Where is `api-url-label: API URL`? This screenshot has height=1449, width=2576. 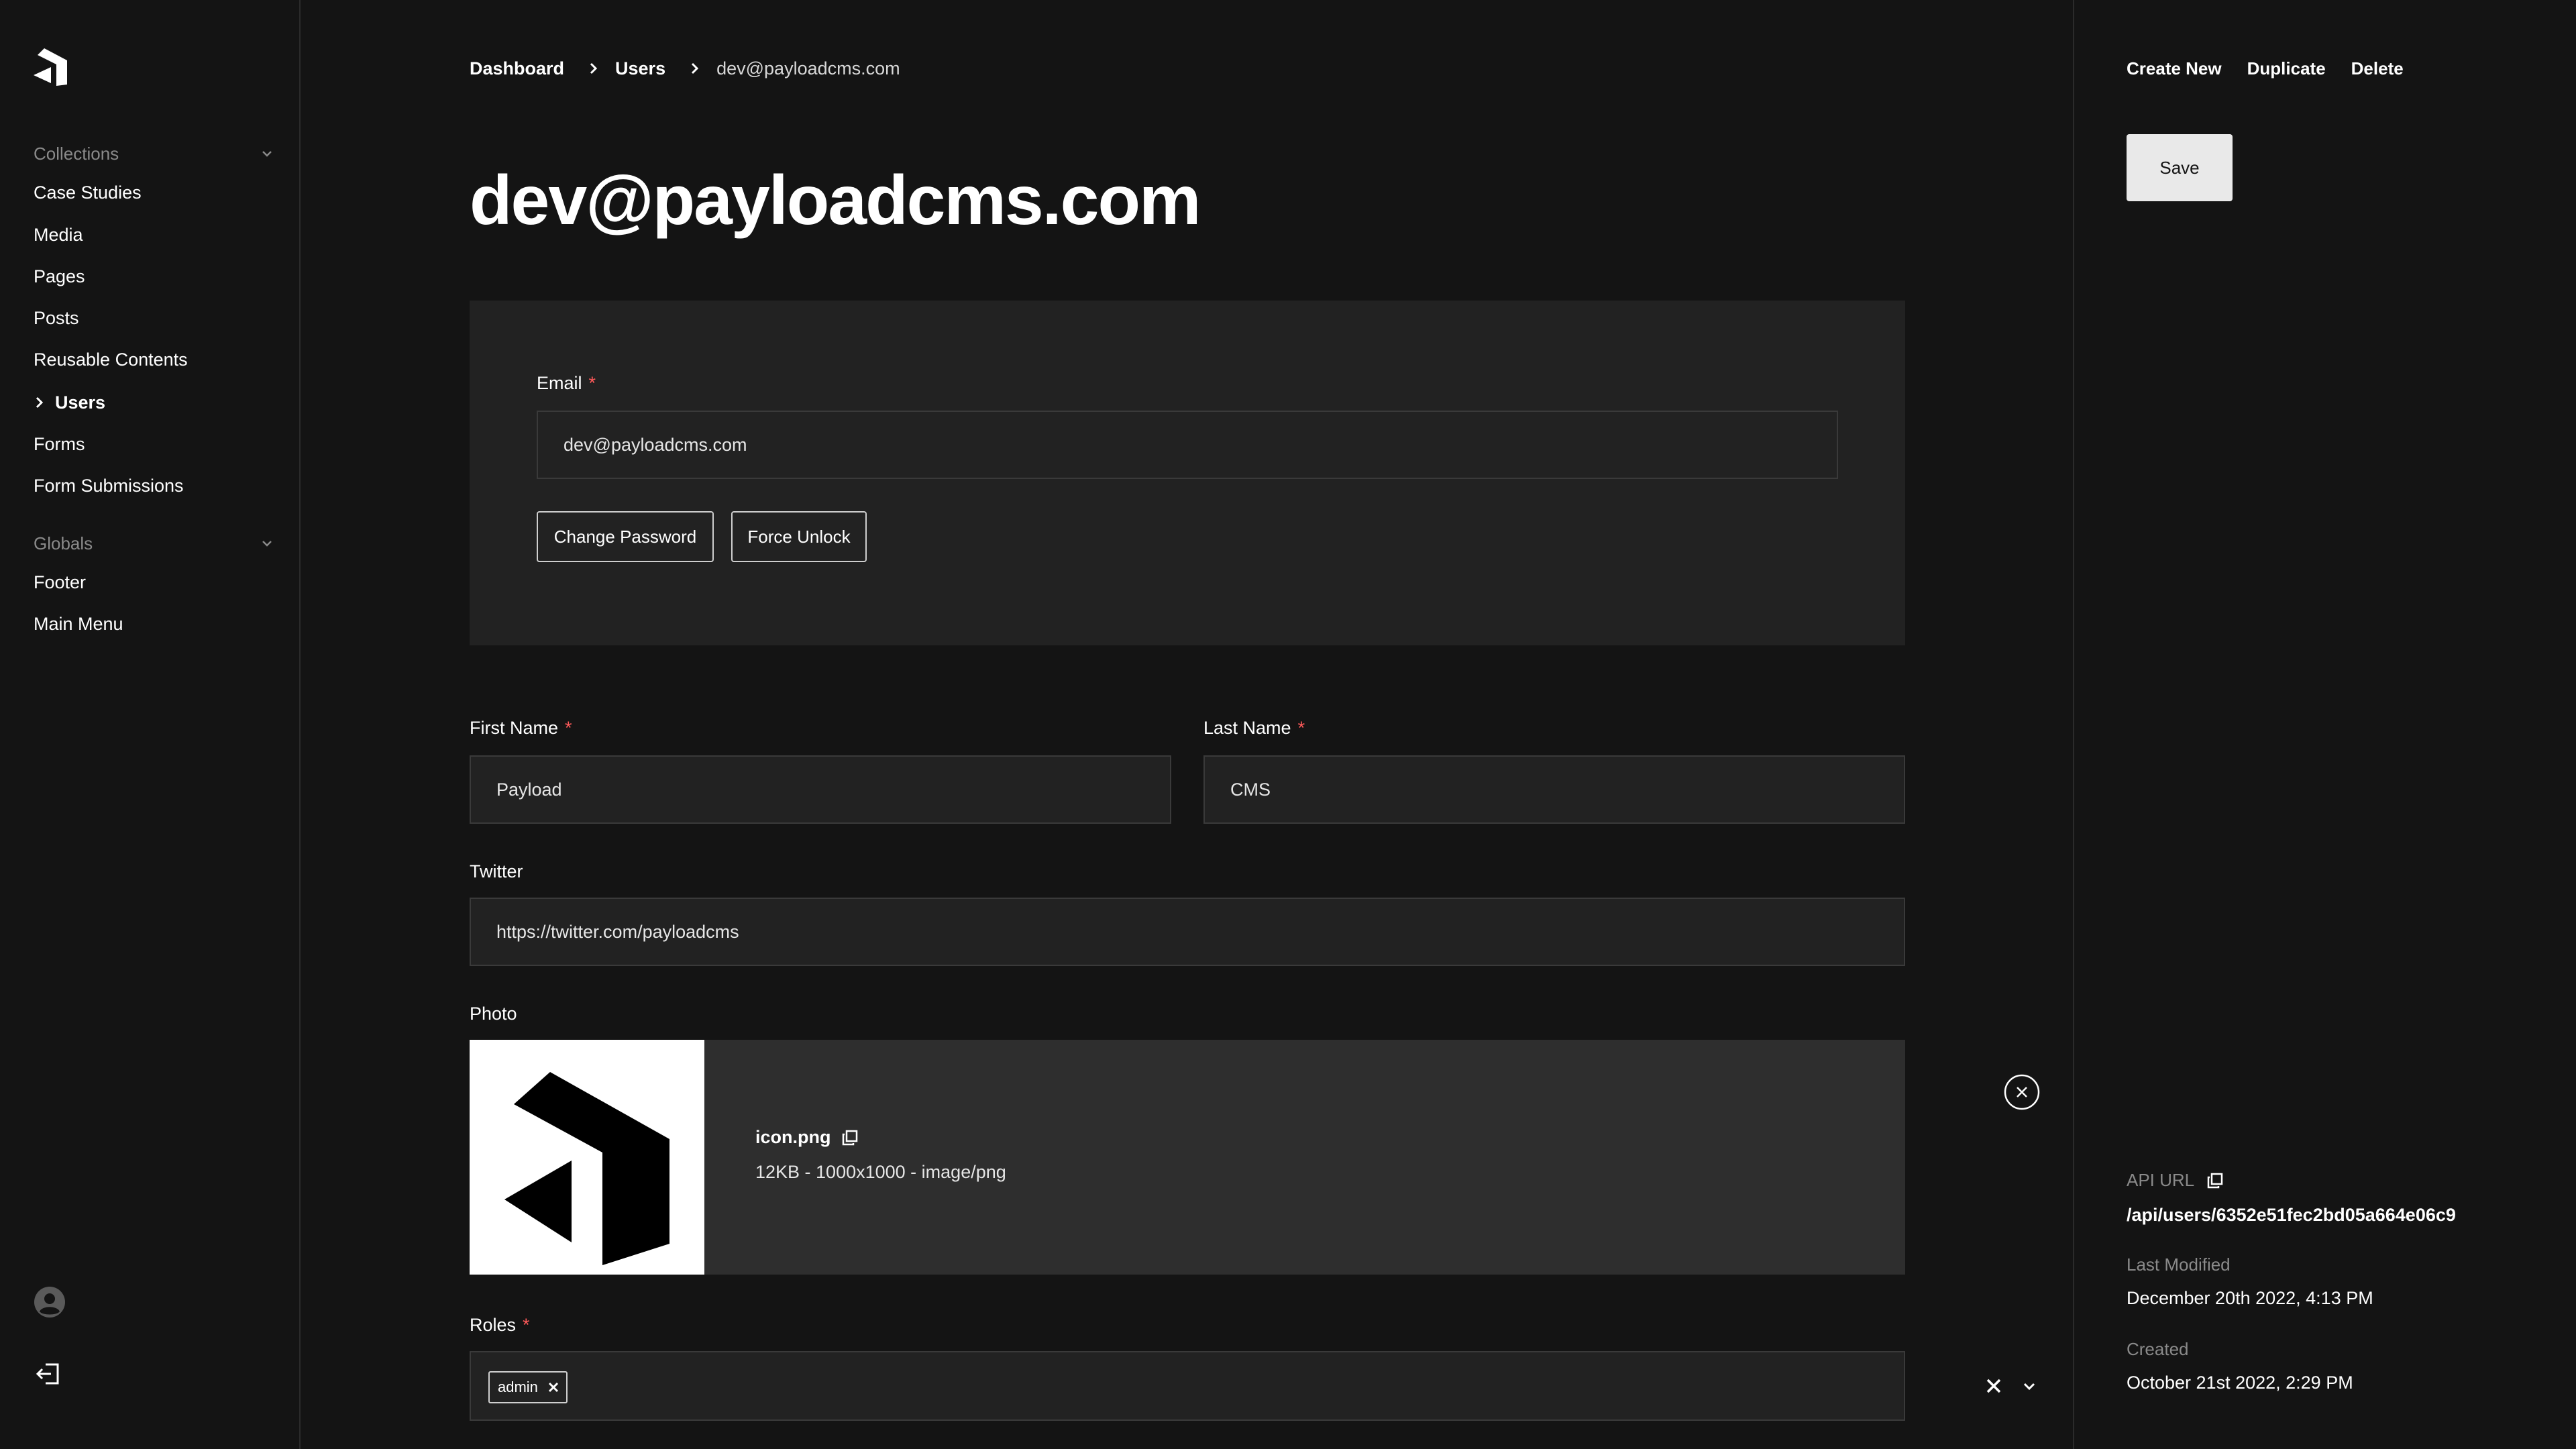
api-url-label: API URL is located at coordinates (2175, 1180).